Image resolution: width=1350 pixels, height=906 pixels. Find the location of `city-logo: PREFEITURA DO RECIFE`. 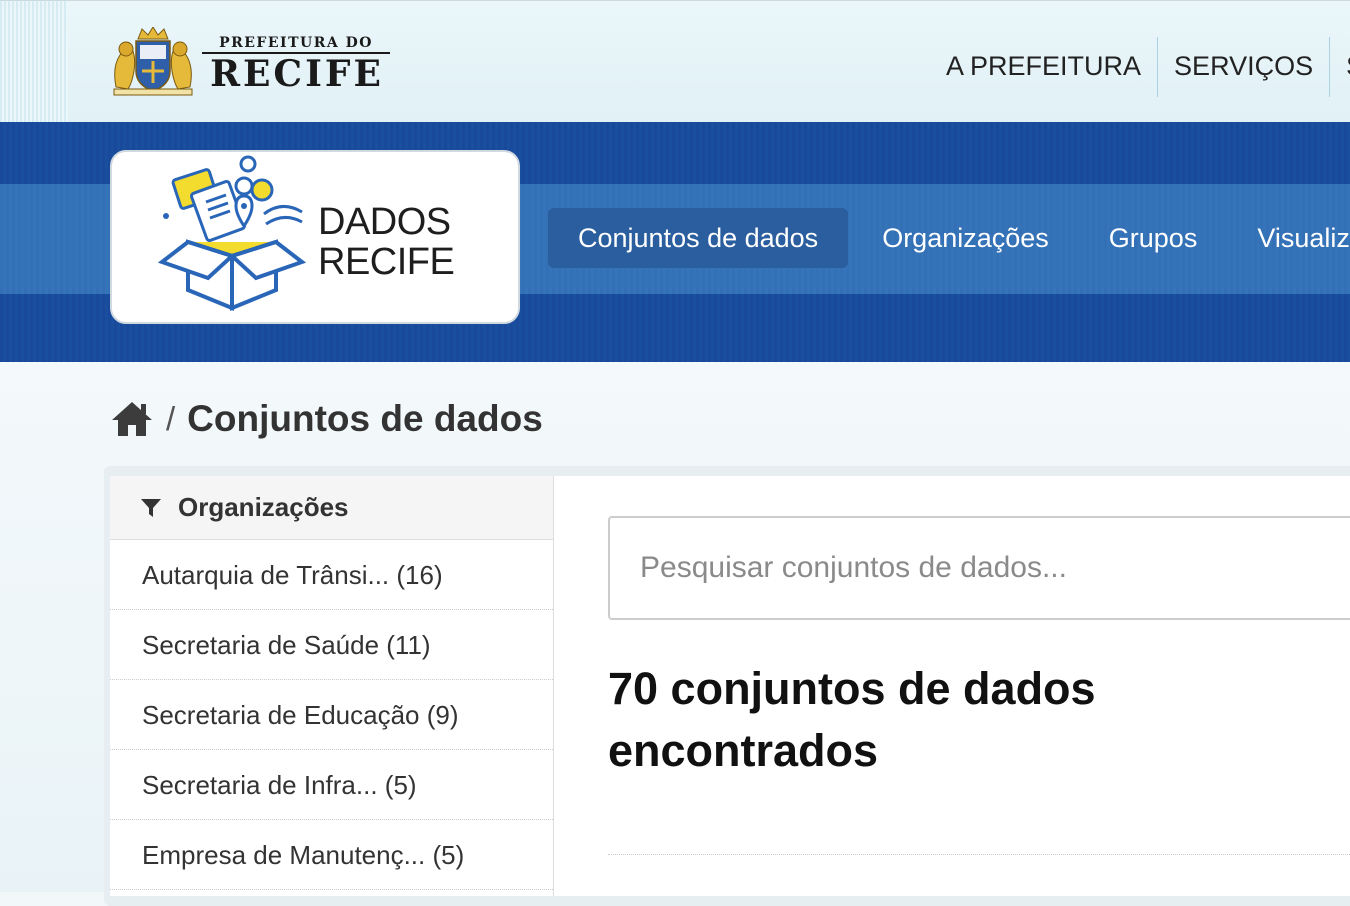

city-logo: PREFEITURA DO RECIFE is located at coordinates (250, 62).